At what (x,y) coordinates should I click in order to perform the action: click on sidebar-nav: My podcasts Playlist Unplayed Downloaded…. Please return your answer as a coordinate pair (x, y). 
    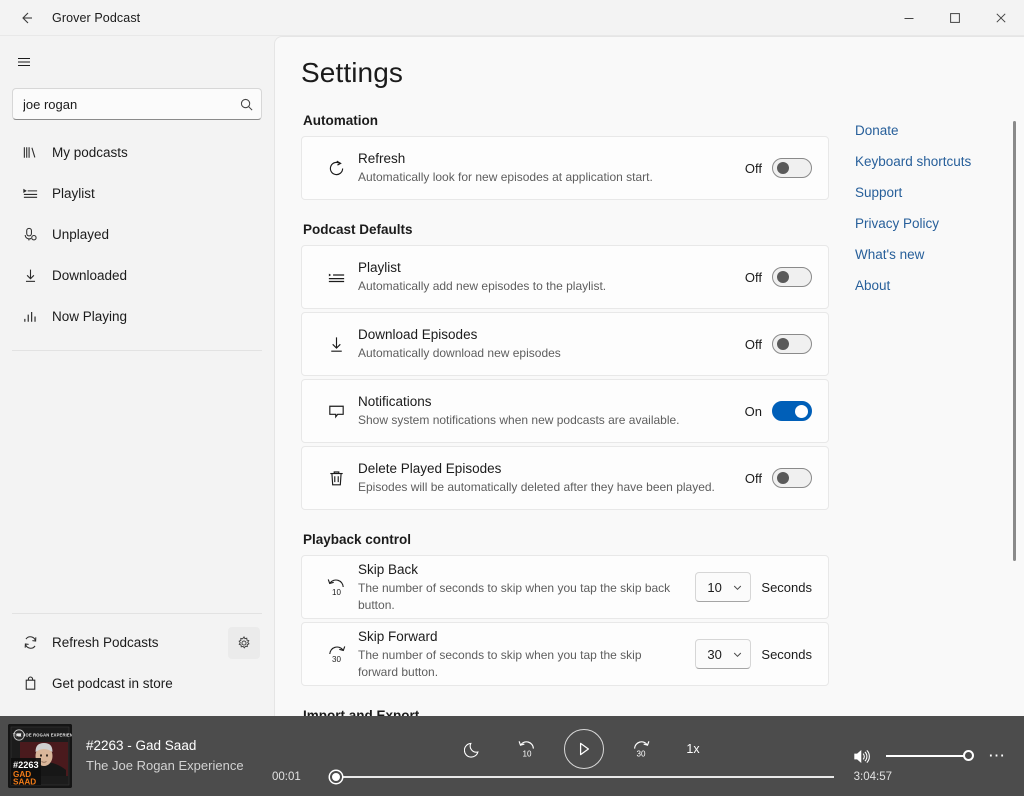
    Looking at the image, I should click on (137, 234).